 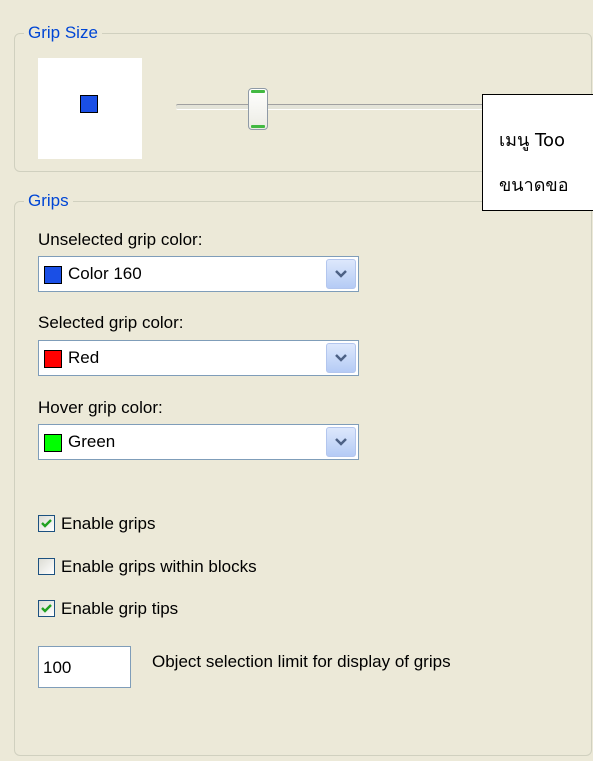 I want to click on enable-grips-within-blocks-label: Enable grips within blocks, so click(x=159, y=566).